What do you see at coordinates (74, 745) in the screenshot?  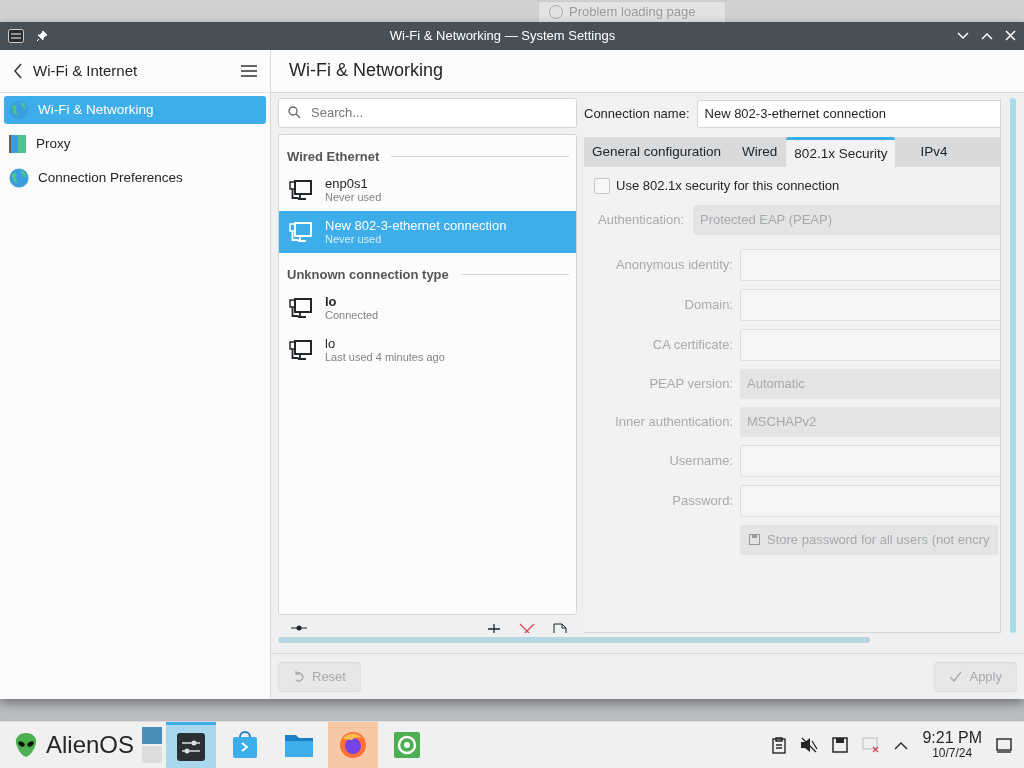 I see `launcher-button: AlienOS` at bounding box center [74, 745].